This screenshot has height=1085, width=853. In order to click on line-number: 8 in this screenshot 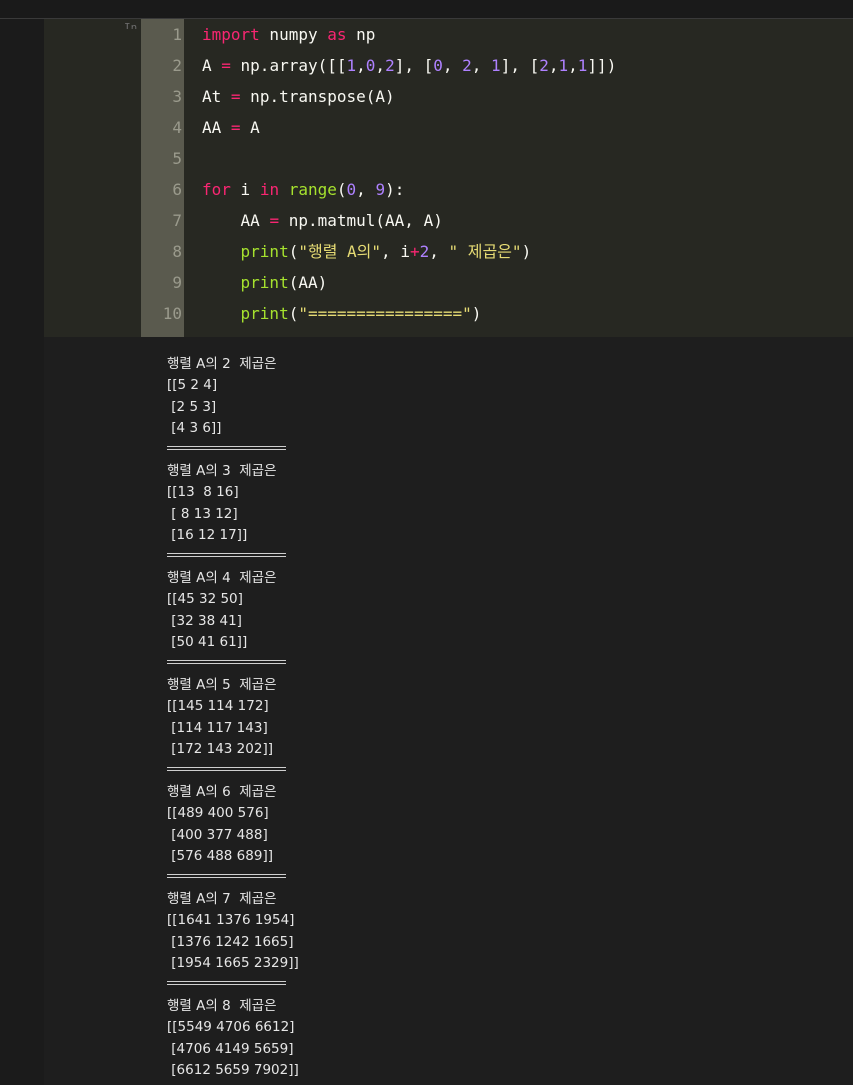, I will do `click(177, 251)`.